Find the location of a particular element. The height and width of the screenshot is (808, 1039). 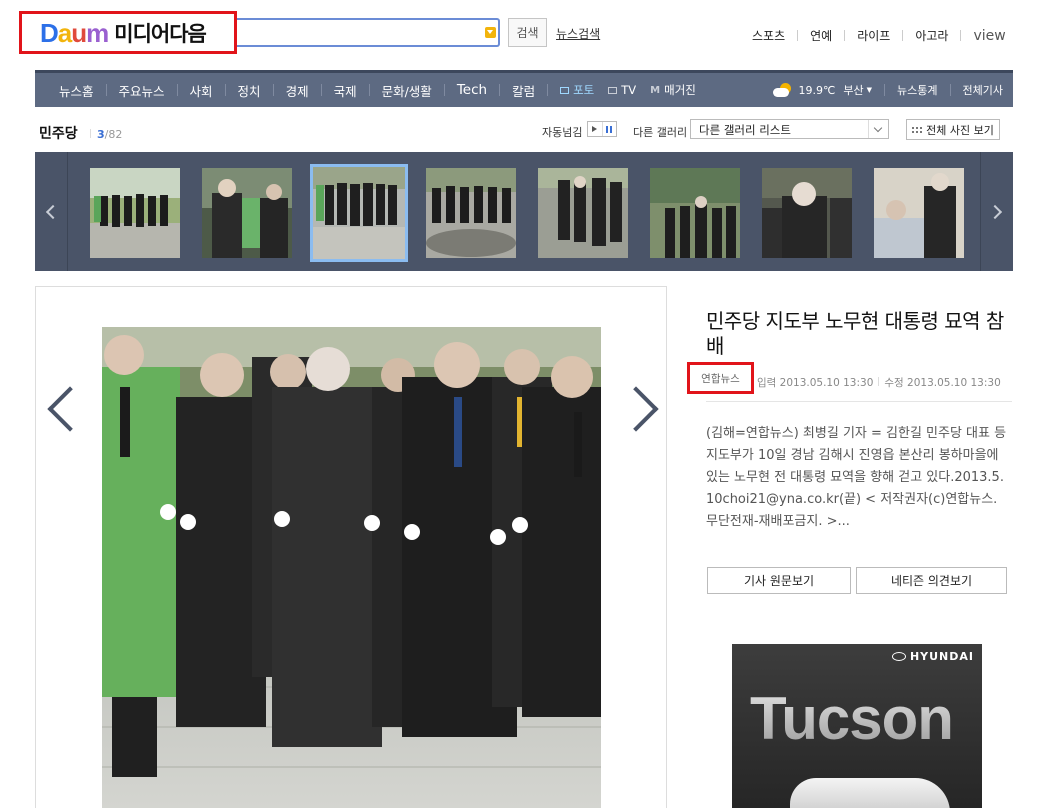

view-all-photos-label: 전체 사진 보기 is located at coordinates (960, 130).